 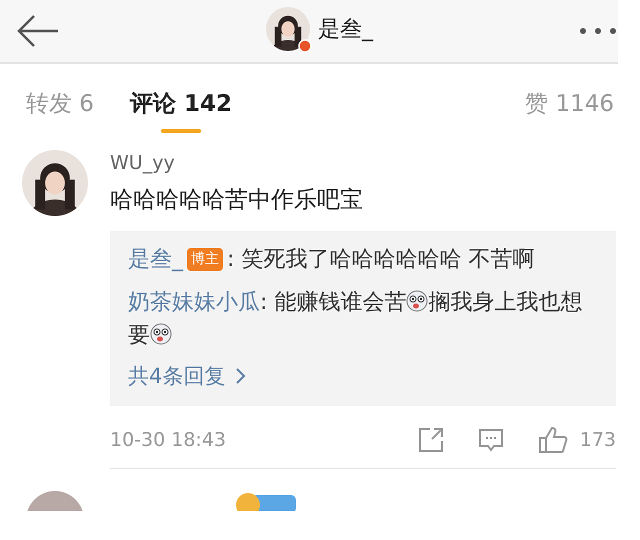 I want to click on share-icon, so click(x=431, y=440).